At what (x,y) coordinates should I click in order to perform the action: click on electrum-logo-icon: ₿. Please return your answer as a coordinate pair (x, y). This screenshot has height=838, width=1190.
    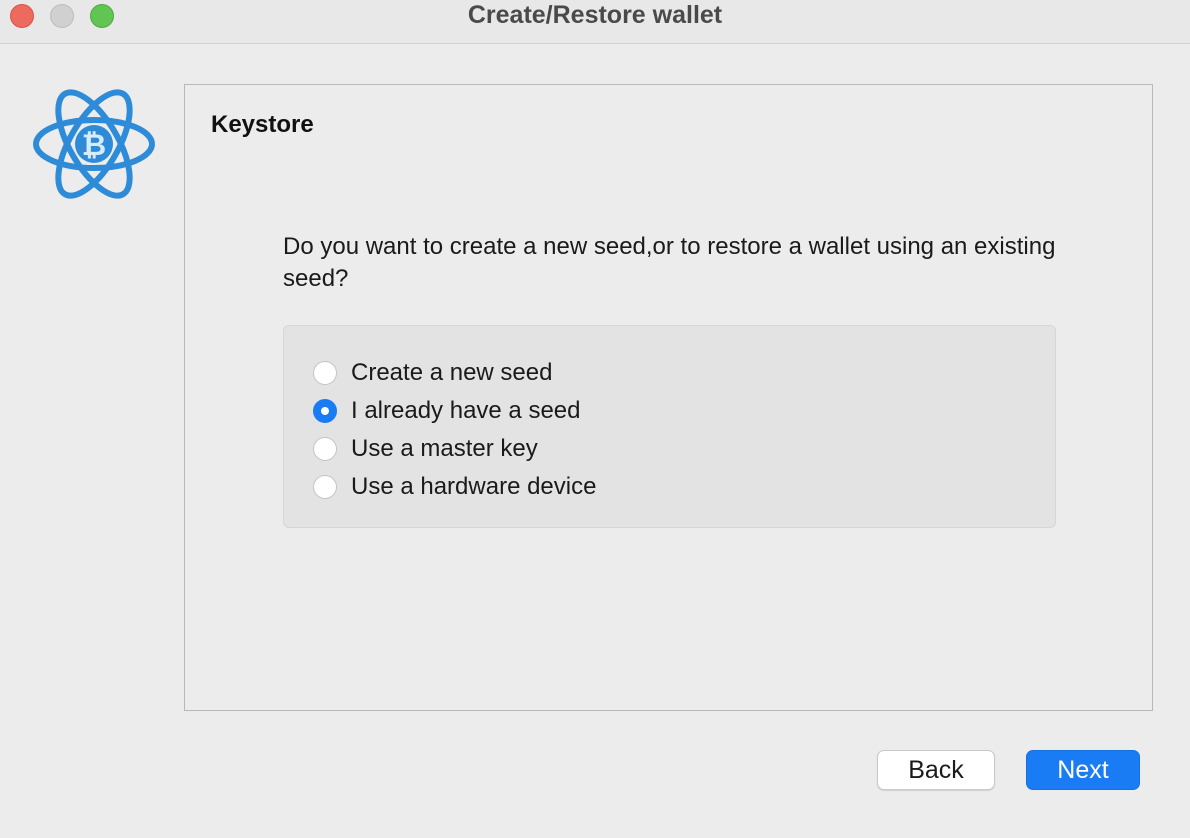
    Looking at the image, I should click on (94, 144).